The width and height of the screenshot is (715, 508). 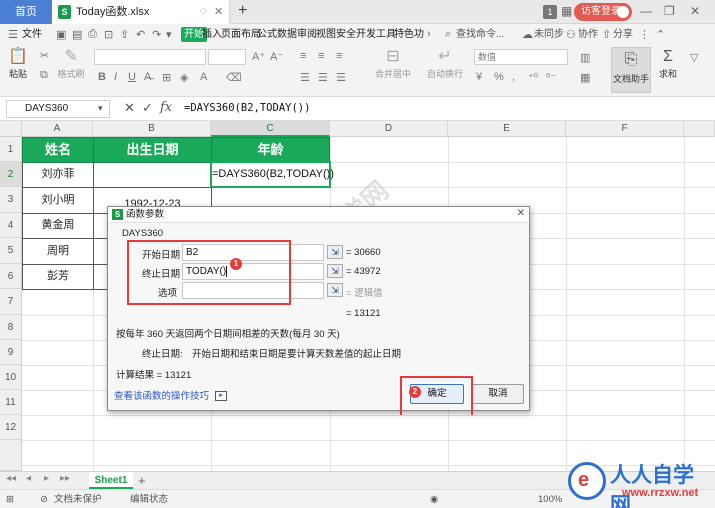 I want to click on print-icon: ⎙, so click(x=92, y=34).